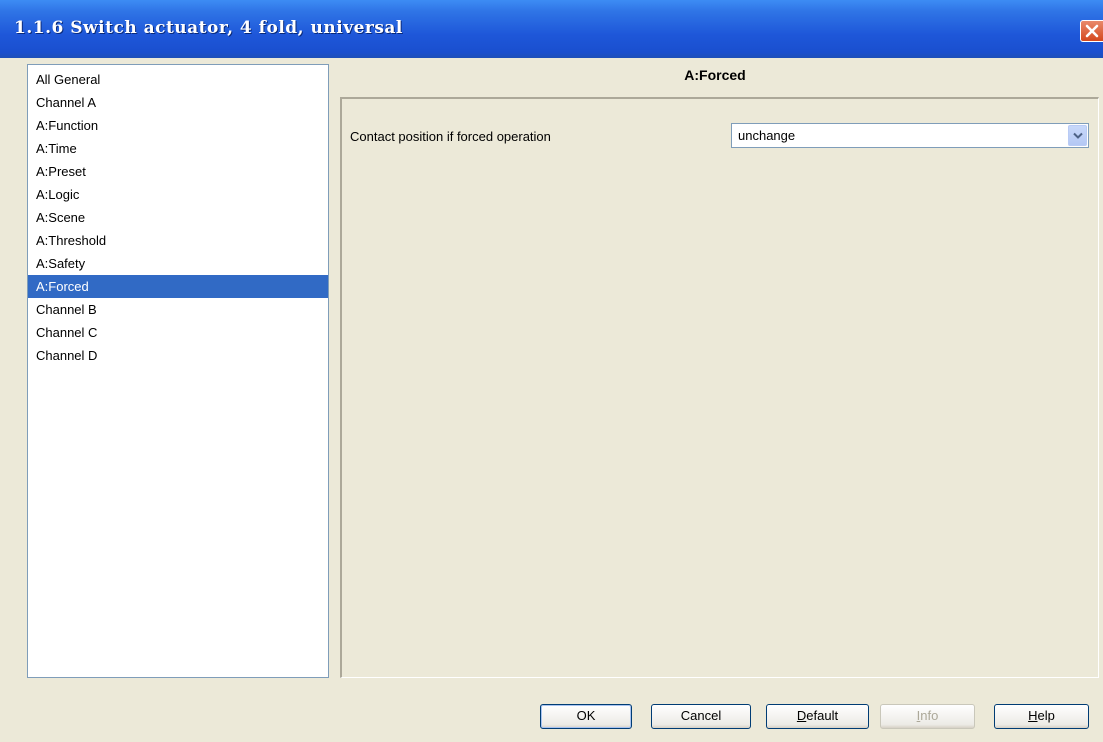 The image size is (1103, 742). What do you see at coordinates (178, 240) in the screenshot?
I see `nav-item-a-threshold: A:Threshold` at bounding box center [178, 240].